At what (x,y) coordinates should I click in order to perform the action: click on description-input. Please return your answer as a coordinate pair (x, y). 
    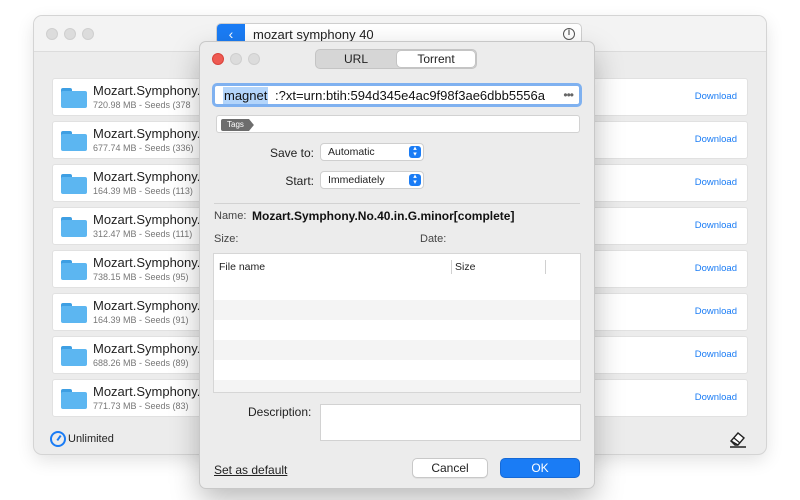
    Looking at the image, I should click on (450, 422).